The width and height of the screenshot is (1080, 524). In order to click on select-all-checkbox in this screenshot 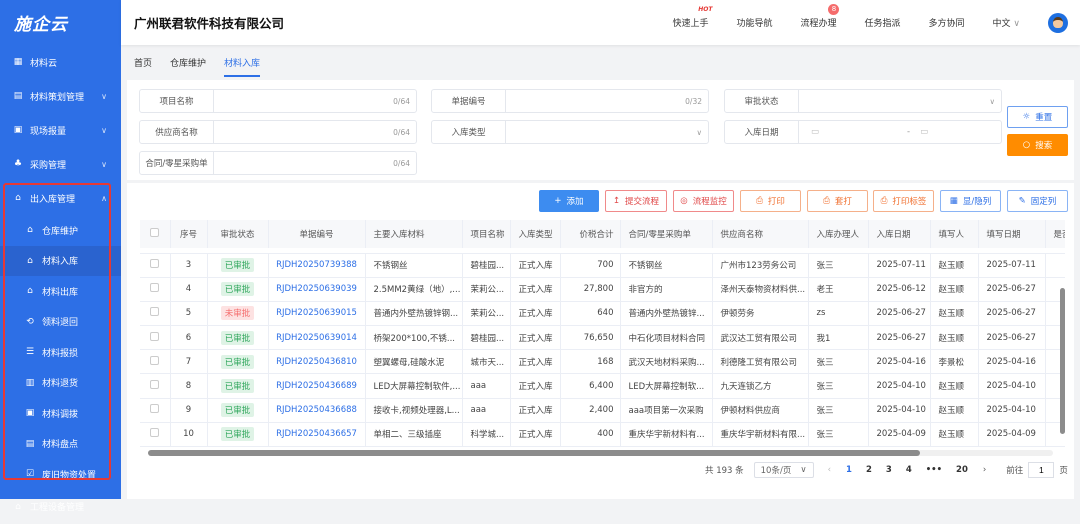, I will do `click(155, 234)`.